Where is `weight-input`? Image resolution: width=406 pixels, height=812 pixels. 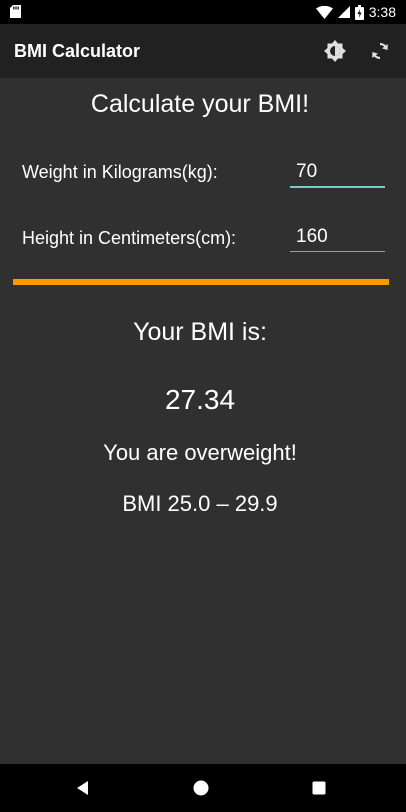
weight-input is located at coordinates (337, 173).